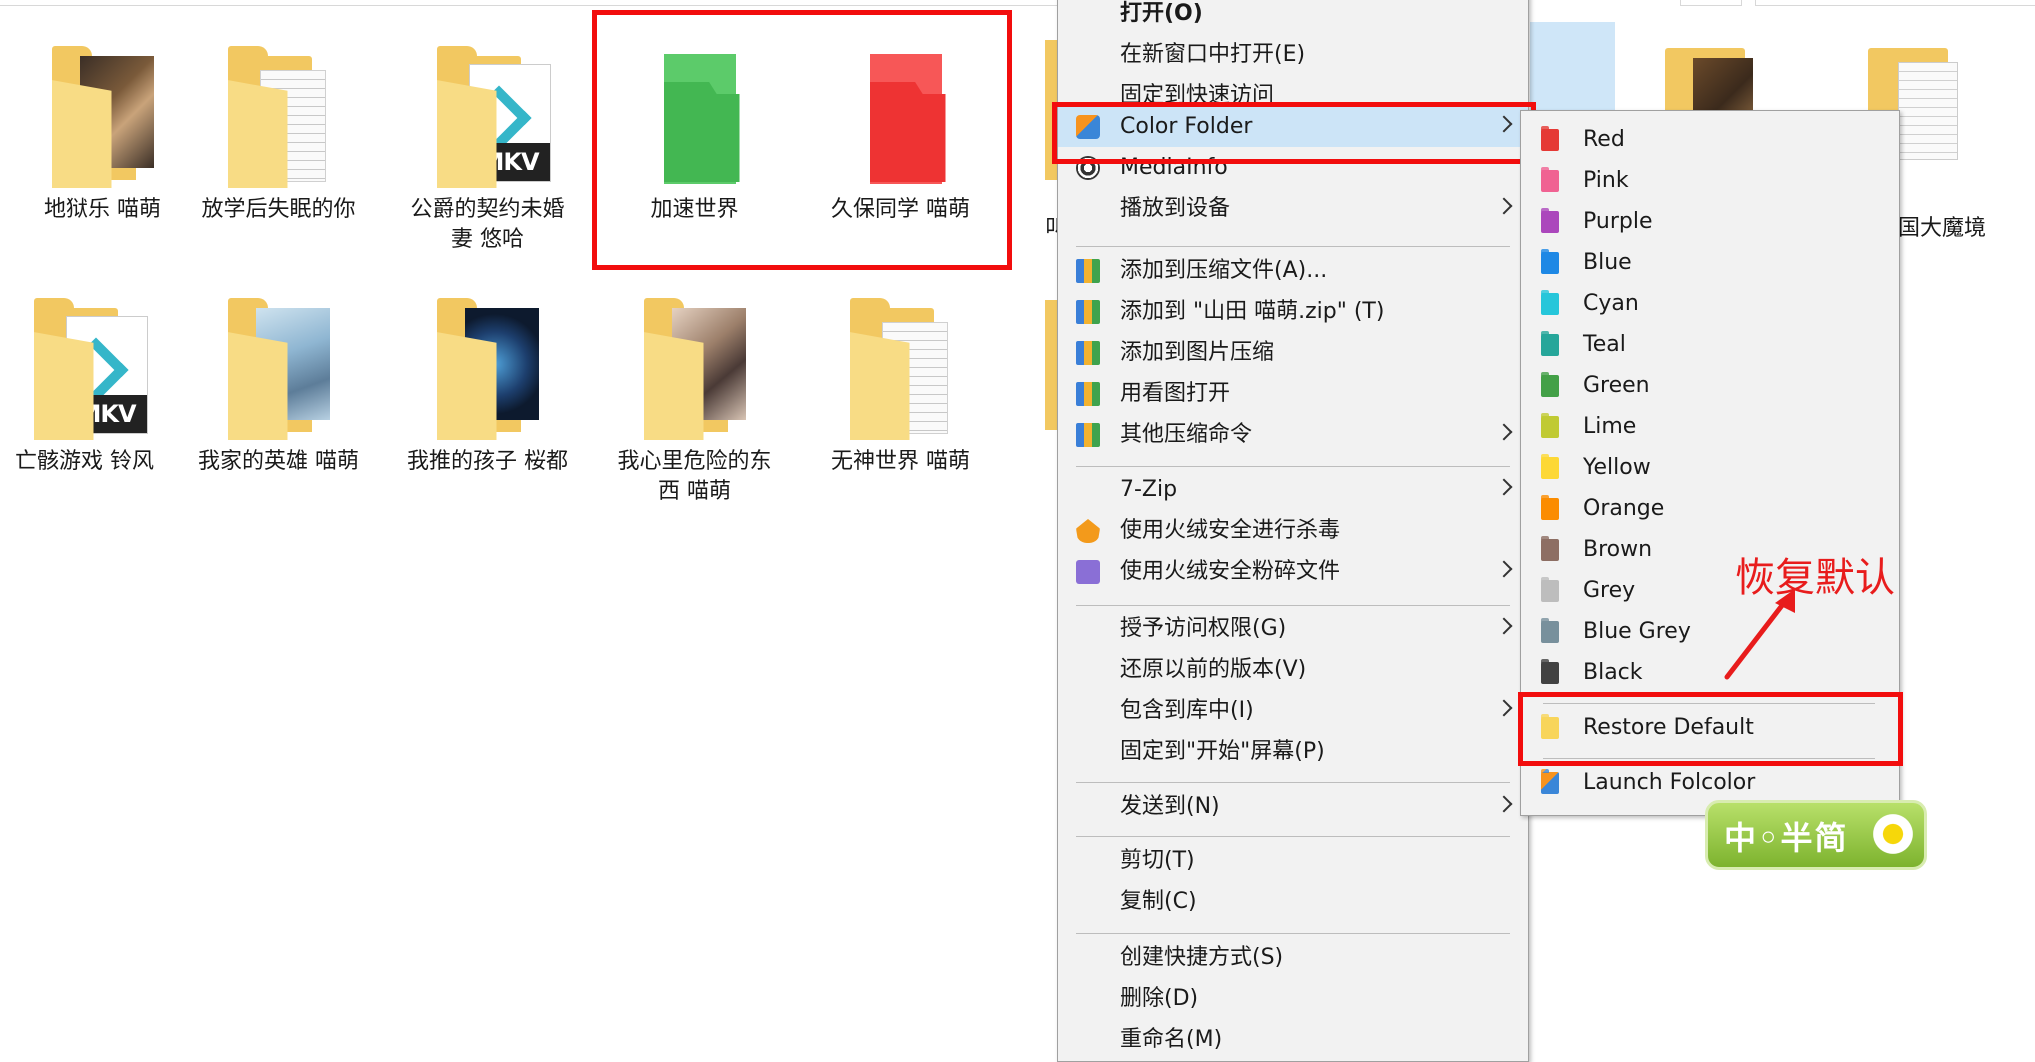 The height and width of the screenshot is (1062, 2035). I want to click on color-option-lime: Lime, so click(1710, 426).